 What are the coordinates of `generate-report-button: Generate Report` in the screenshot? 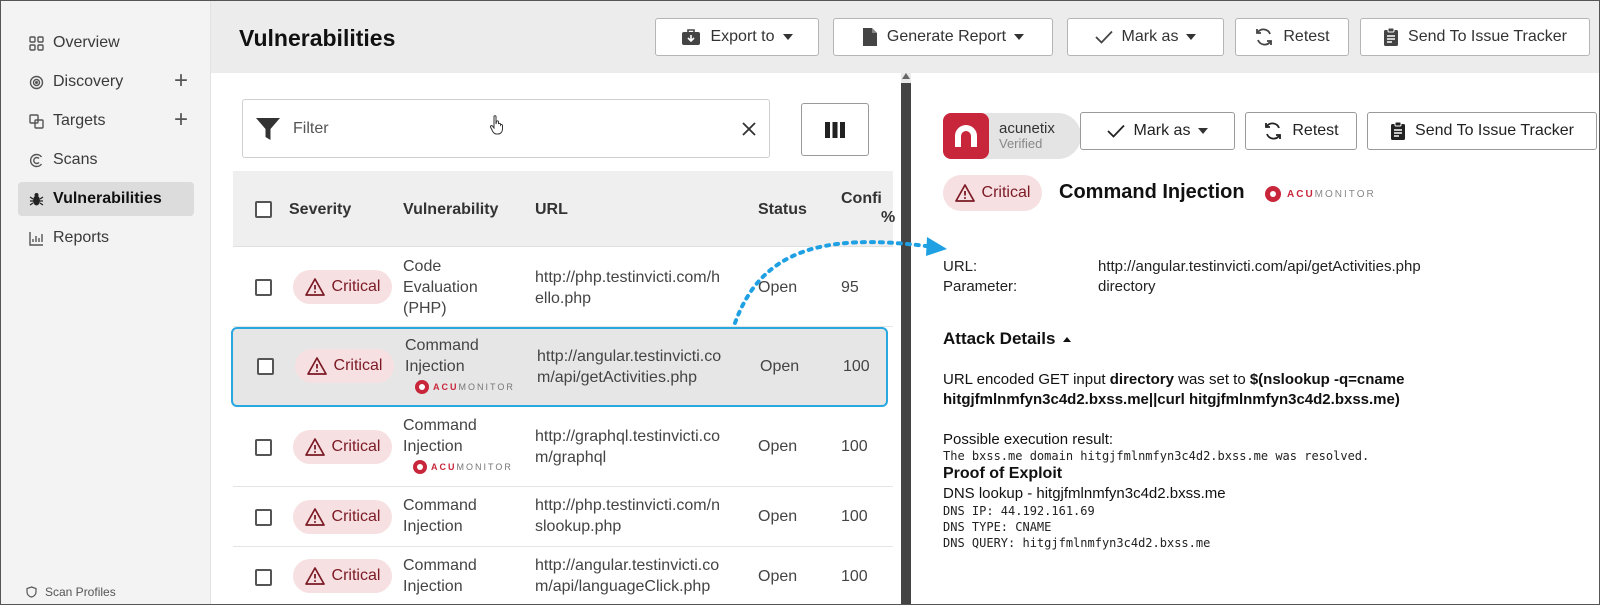 It's located at (943, 37).